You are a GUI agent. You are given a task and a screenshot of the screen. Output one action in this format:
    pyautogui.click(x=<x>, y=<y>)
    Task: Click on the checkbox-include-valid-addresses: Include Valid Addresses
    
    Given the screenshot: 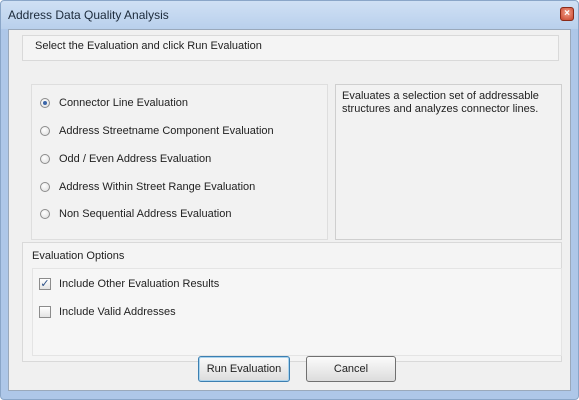 What is the action you would take?
    pyautogui.click(x=107, y=312)
    